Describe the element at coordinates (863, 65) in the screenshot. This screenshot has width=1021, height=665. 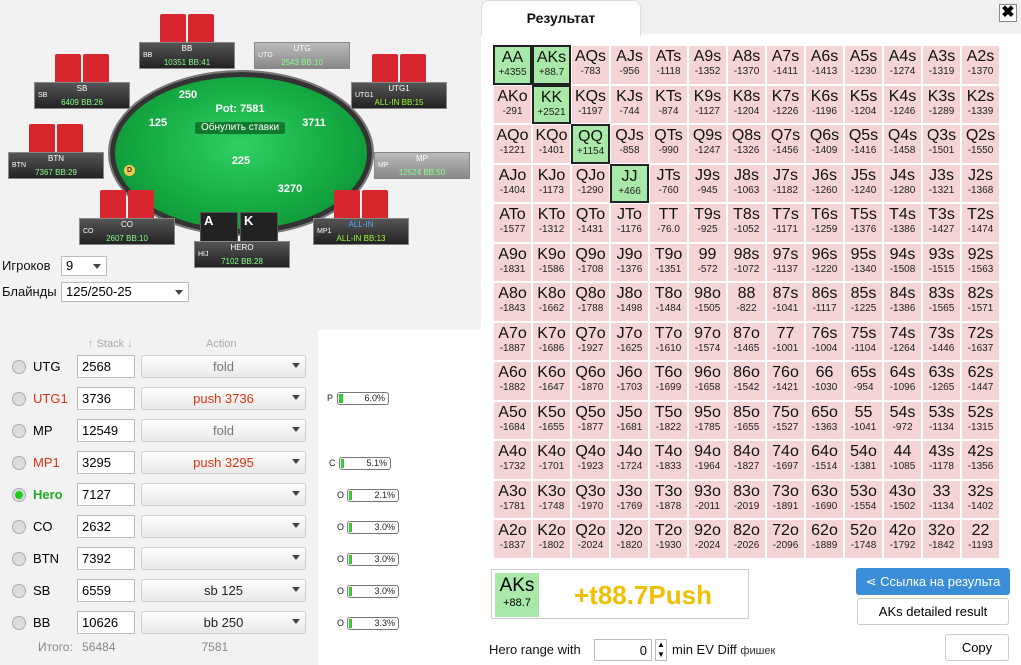
I see `hand-cell: A5s -1230` at that location.